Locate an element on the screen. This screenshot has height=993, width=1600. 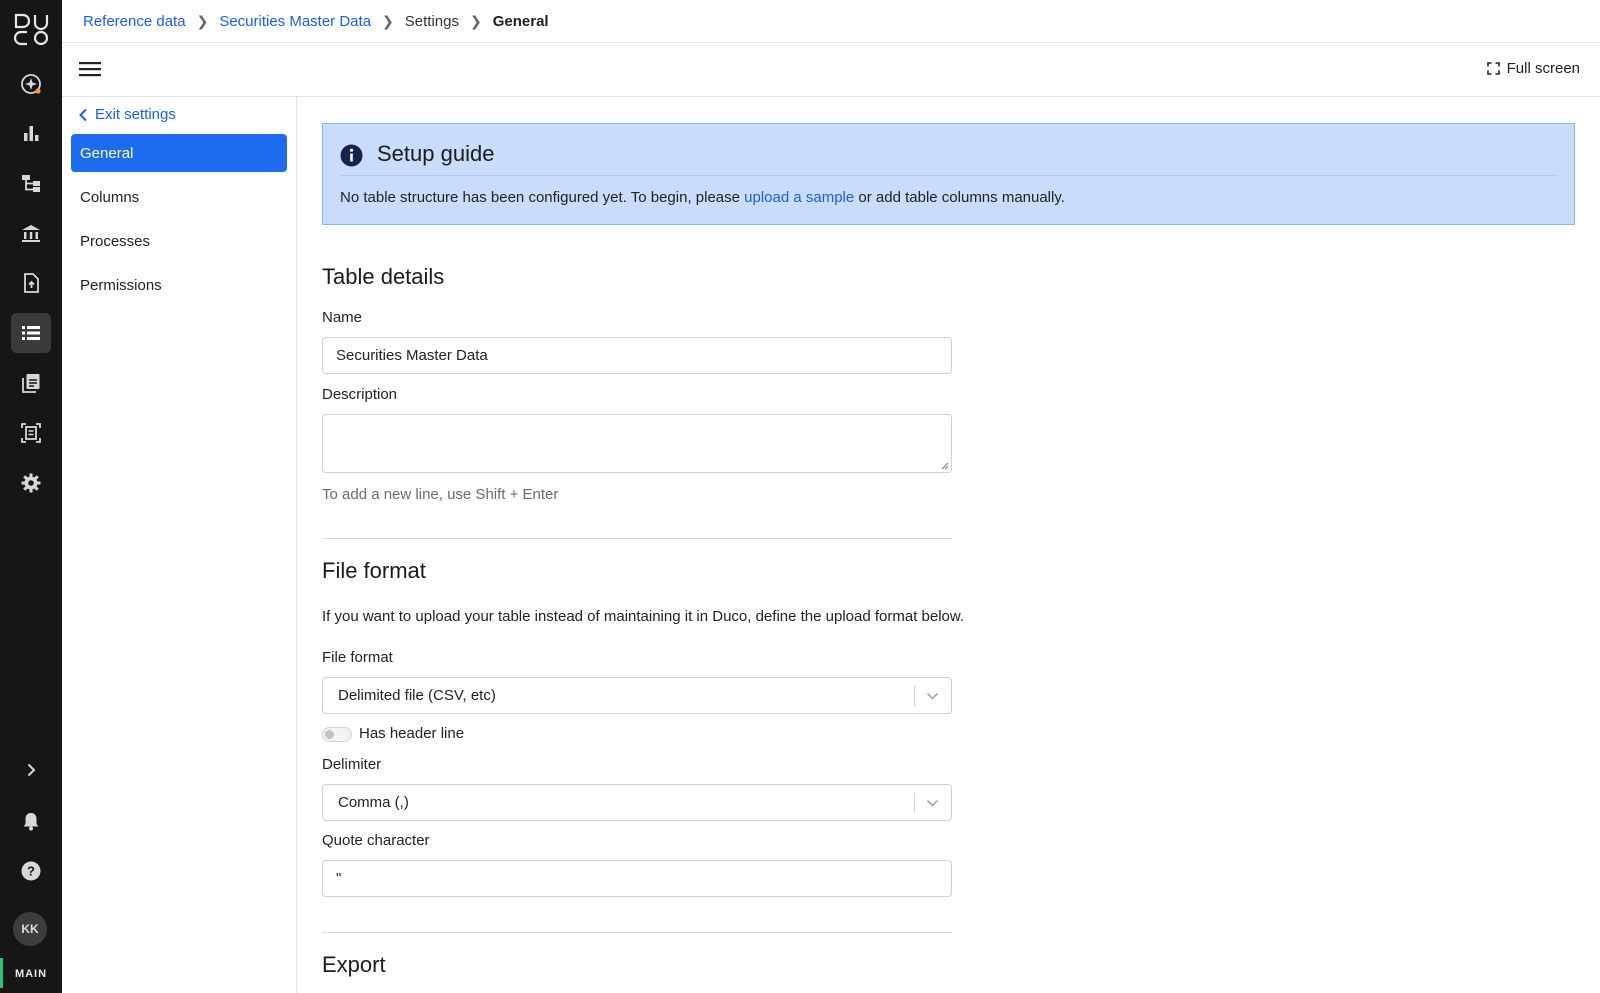
file-format-heading: File format is located at coordinates (374, 570).